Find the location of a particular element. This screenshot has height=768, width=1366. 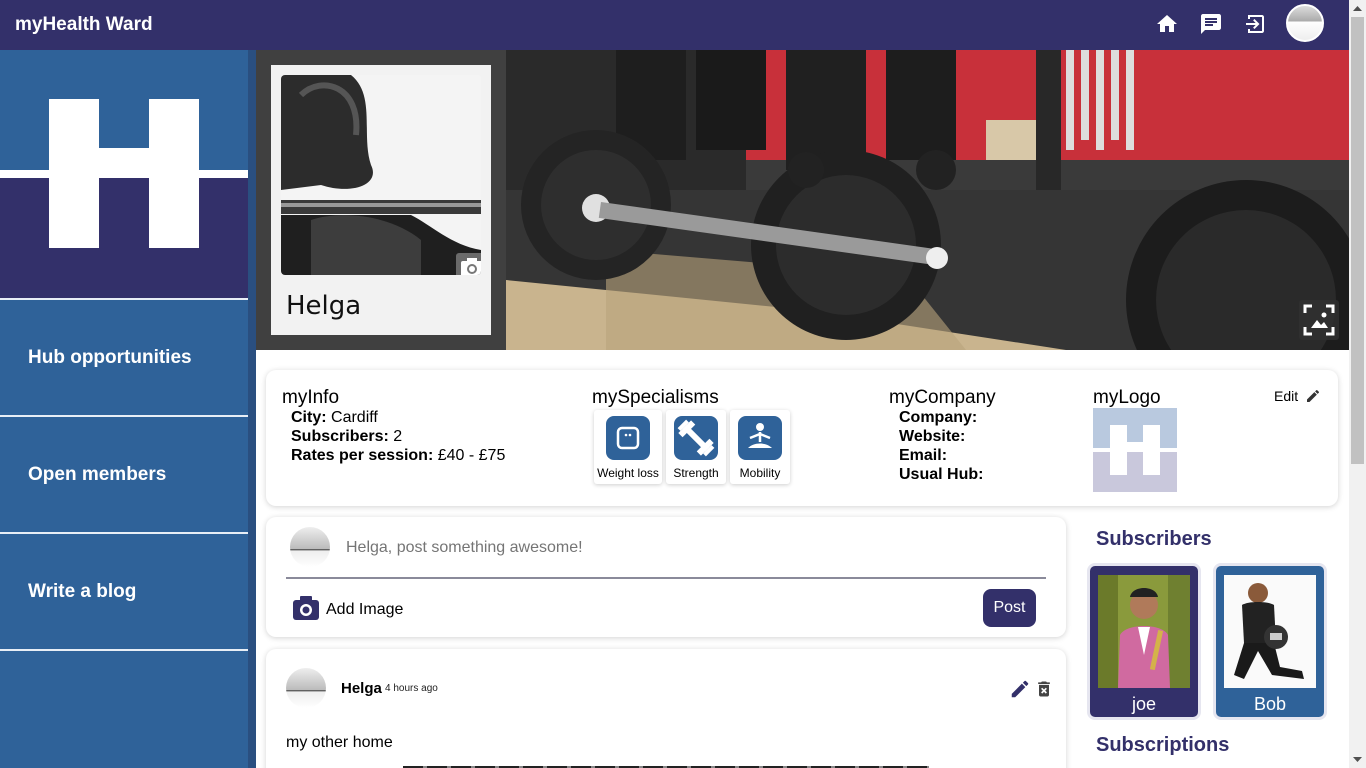

post-body: my other home is located at coordinates (339, 742).